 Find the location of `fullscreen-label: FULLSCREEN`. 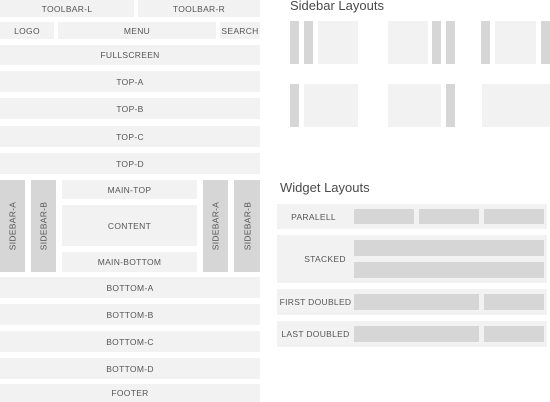

fullscreen-label: FULLSCREEN is located at coordinates (130, 55).